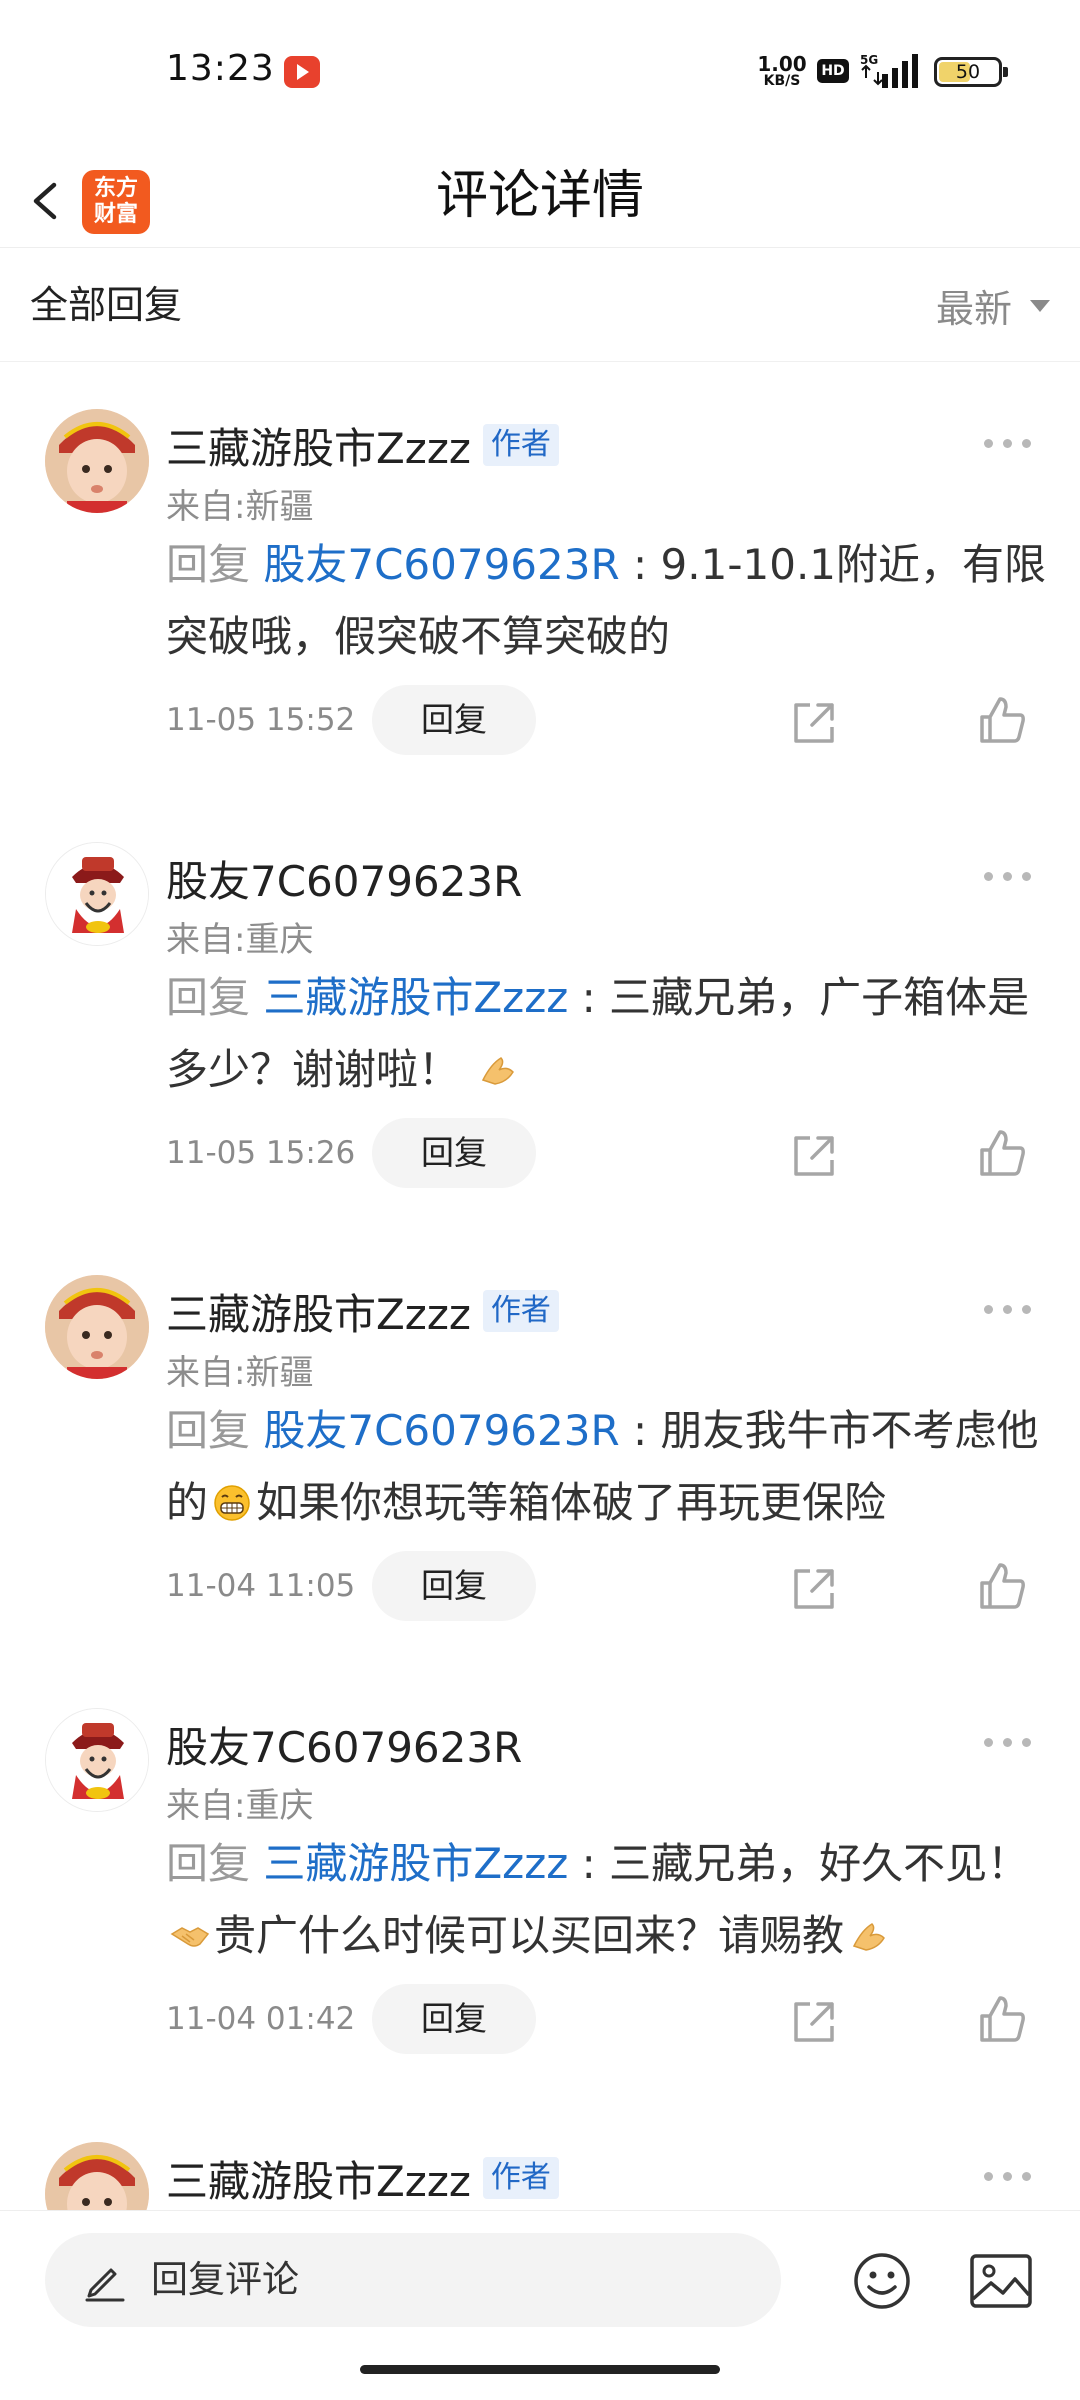 Image resolution: width=1080 pixels, height=2400 pixels. Describe the element at coordinates (968, 72) in the screenshot. I see `battery-level: 50` at that location.